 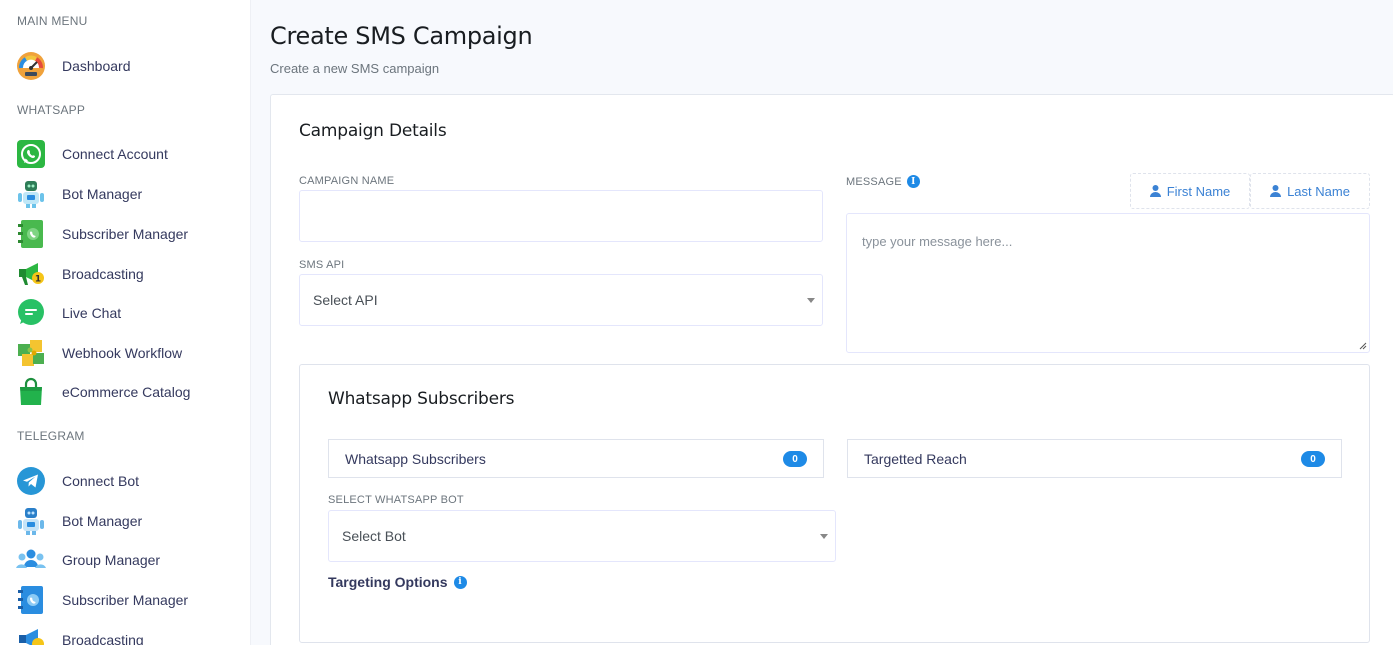 What do you see at coordinates (31, 392) in the screenshot?
I see `shopping-bag-icon` at bounding box center [31, 392].